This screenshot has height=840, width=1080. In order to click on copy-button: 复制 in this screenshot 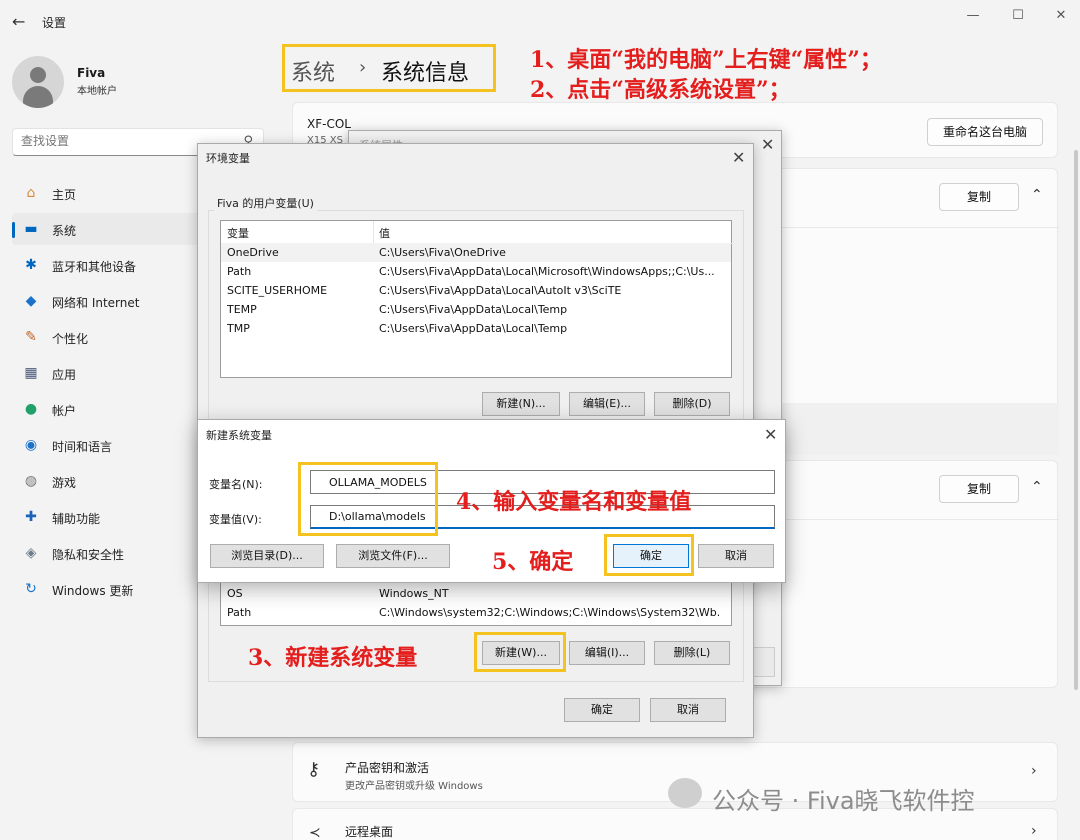, I will do `click(979, 197)`.